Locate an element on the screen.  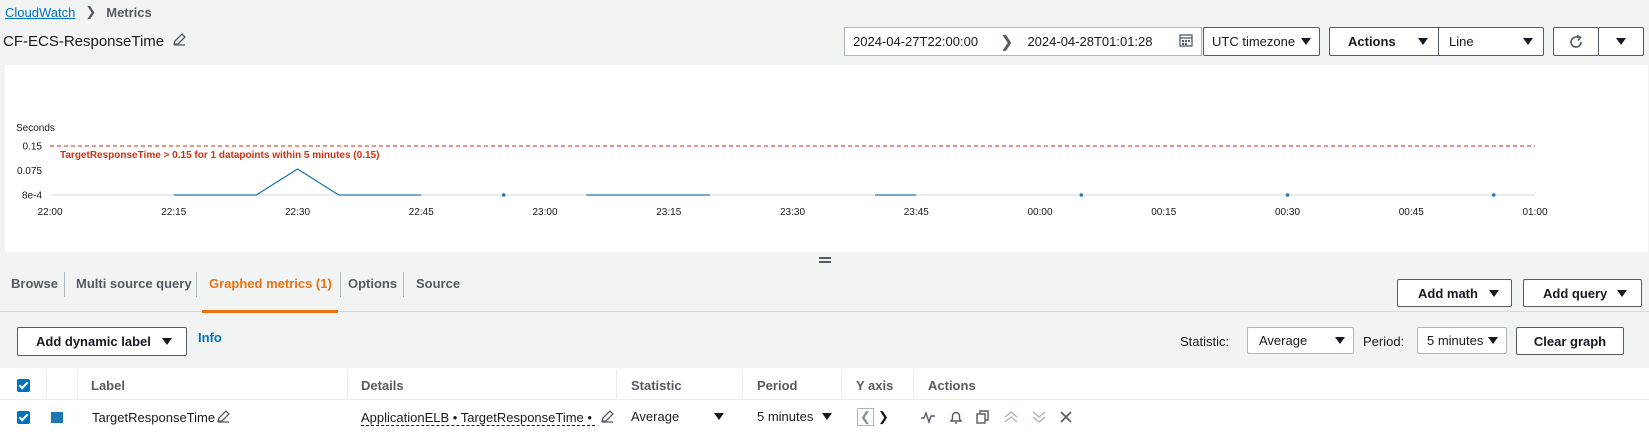
x-tick-label: 22:45 is located at coordinates (421, 212).